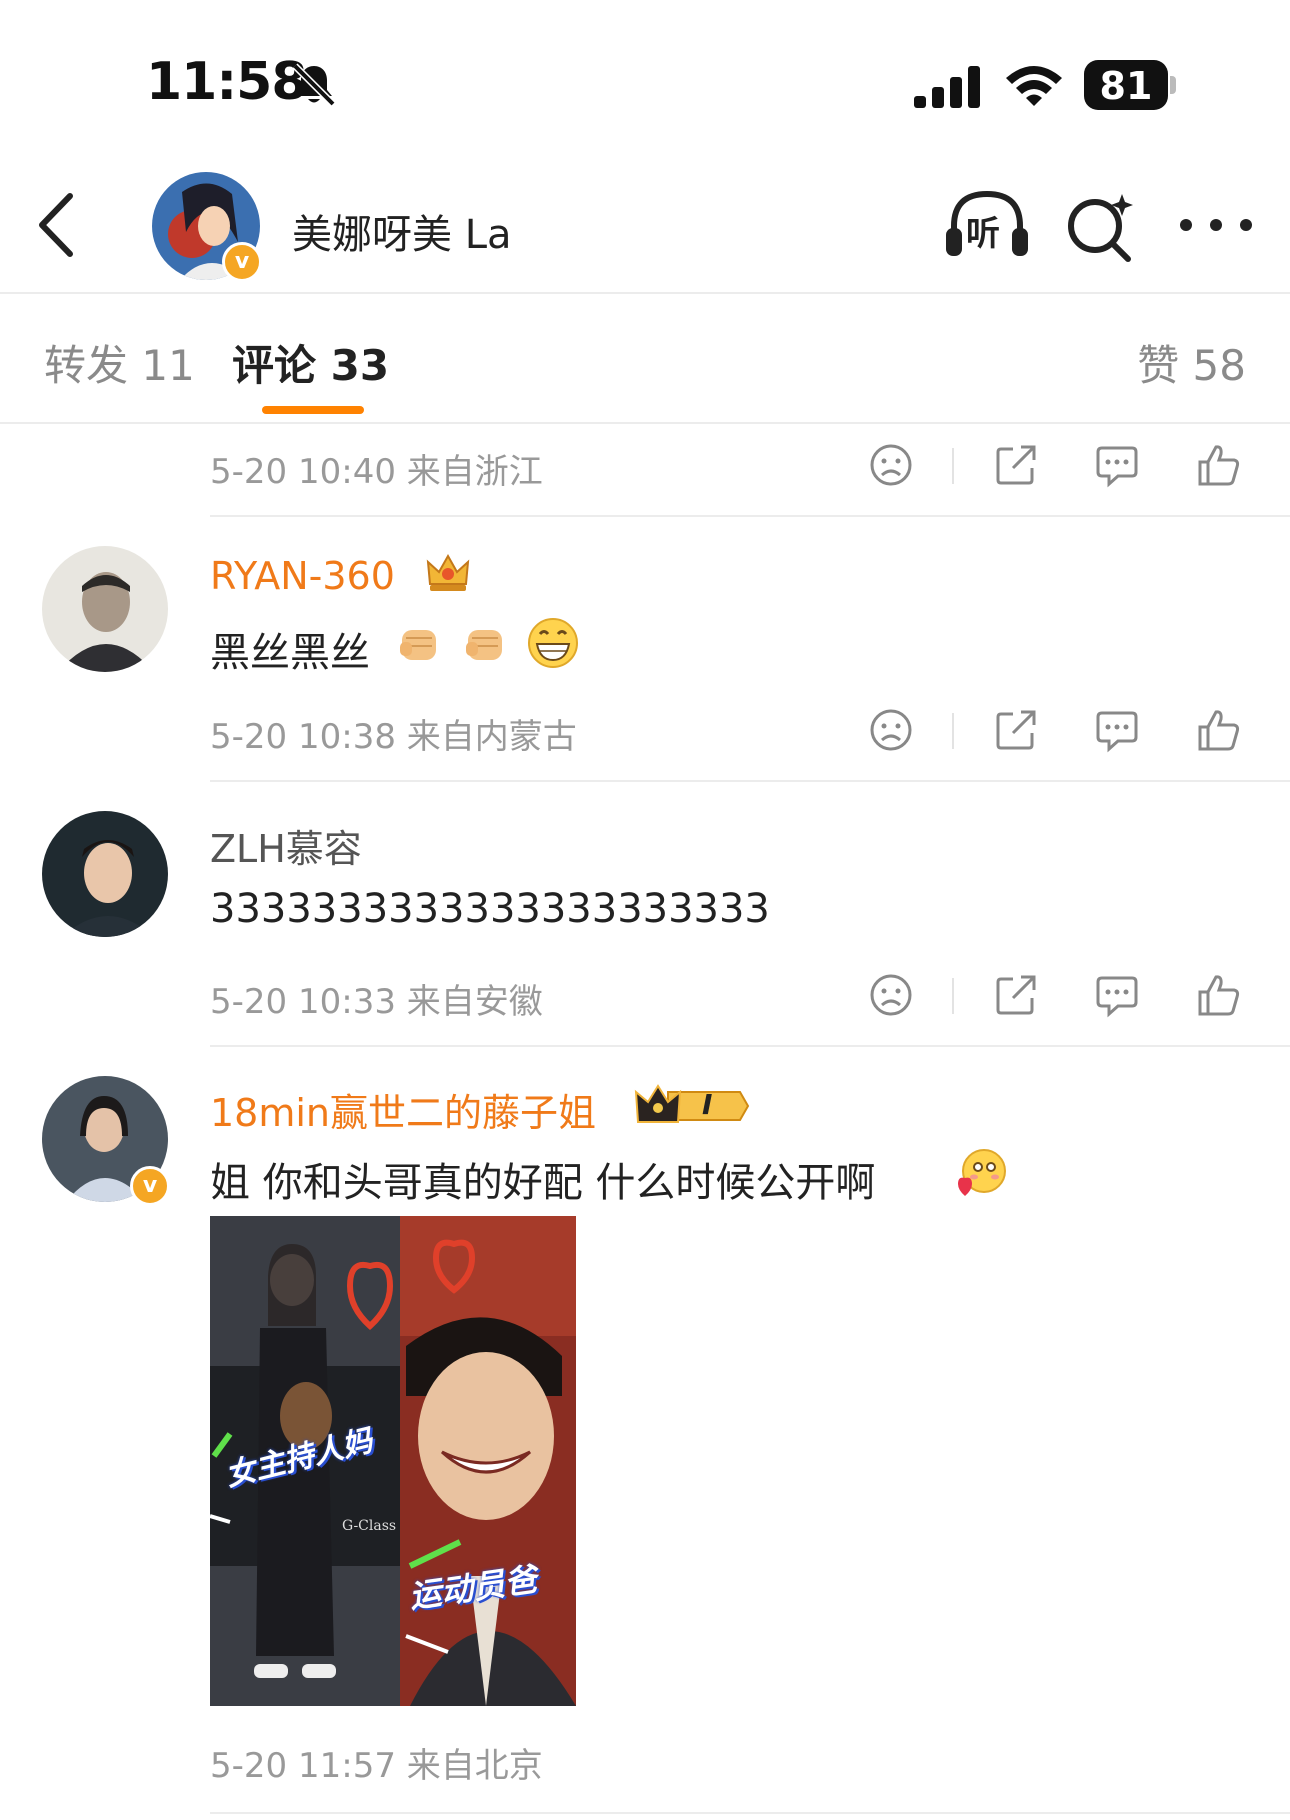 The height and width of the screenshot is (1820, 1290). What do you see at coordinates (290, 653) in the screenshot?
I see `comment-text: 黑丝黑丝` at bounding box center [290, 653].